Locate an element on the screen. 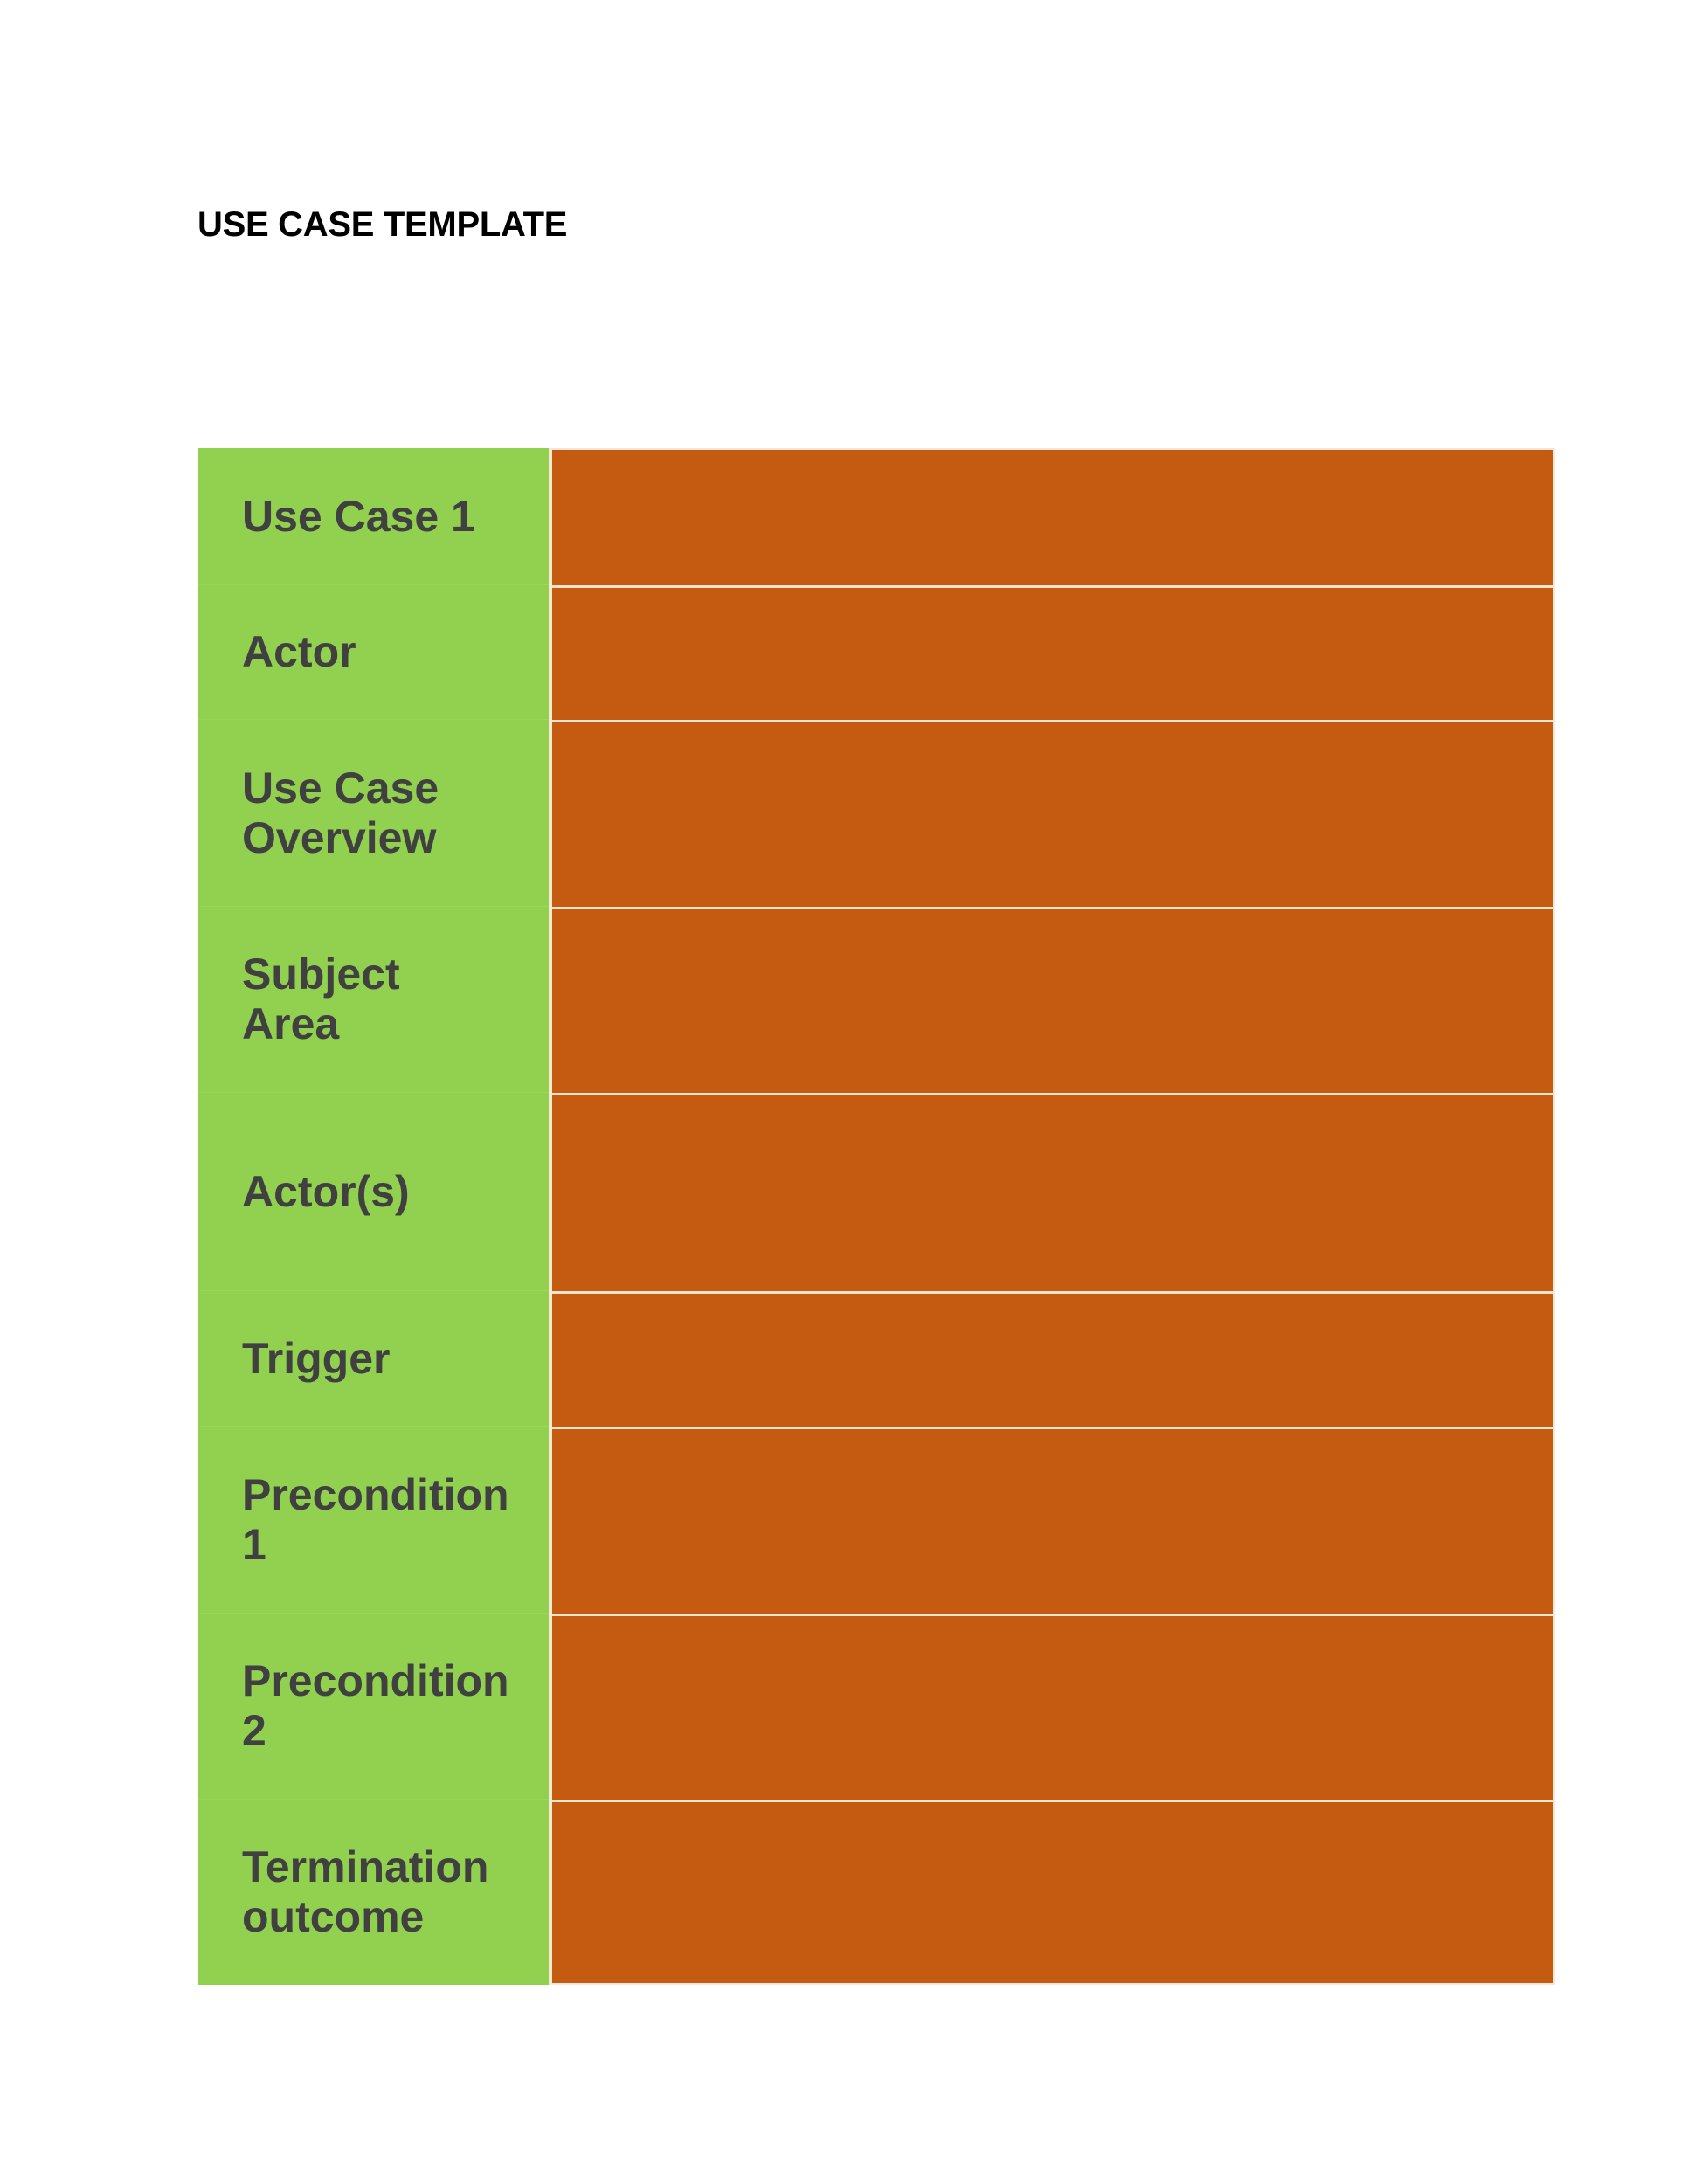 This screenshot has width=1688, height=2184. label-line: Use Case is located at coordinates (340, 787).